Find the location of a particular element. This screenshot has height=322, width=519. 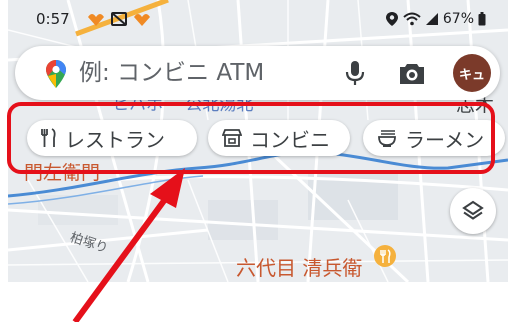

battery-percent: 67% is located at coordinates (458, 19).